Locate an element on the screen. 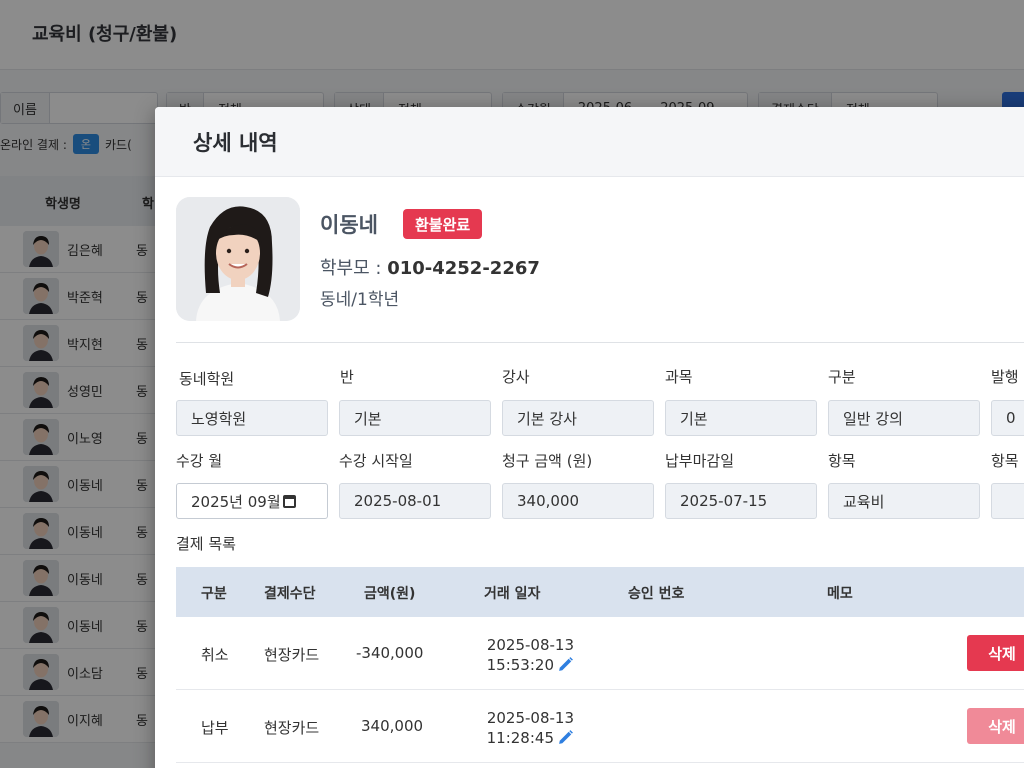 Image resolution: width=1024 pixels, height=768 pixels. payments-table-header: 구분 결제수단 금액(원) 거래 일자 승인 번호 메모 is located at coordinates (600, 592).